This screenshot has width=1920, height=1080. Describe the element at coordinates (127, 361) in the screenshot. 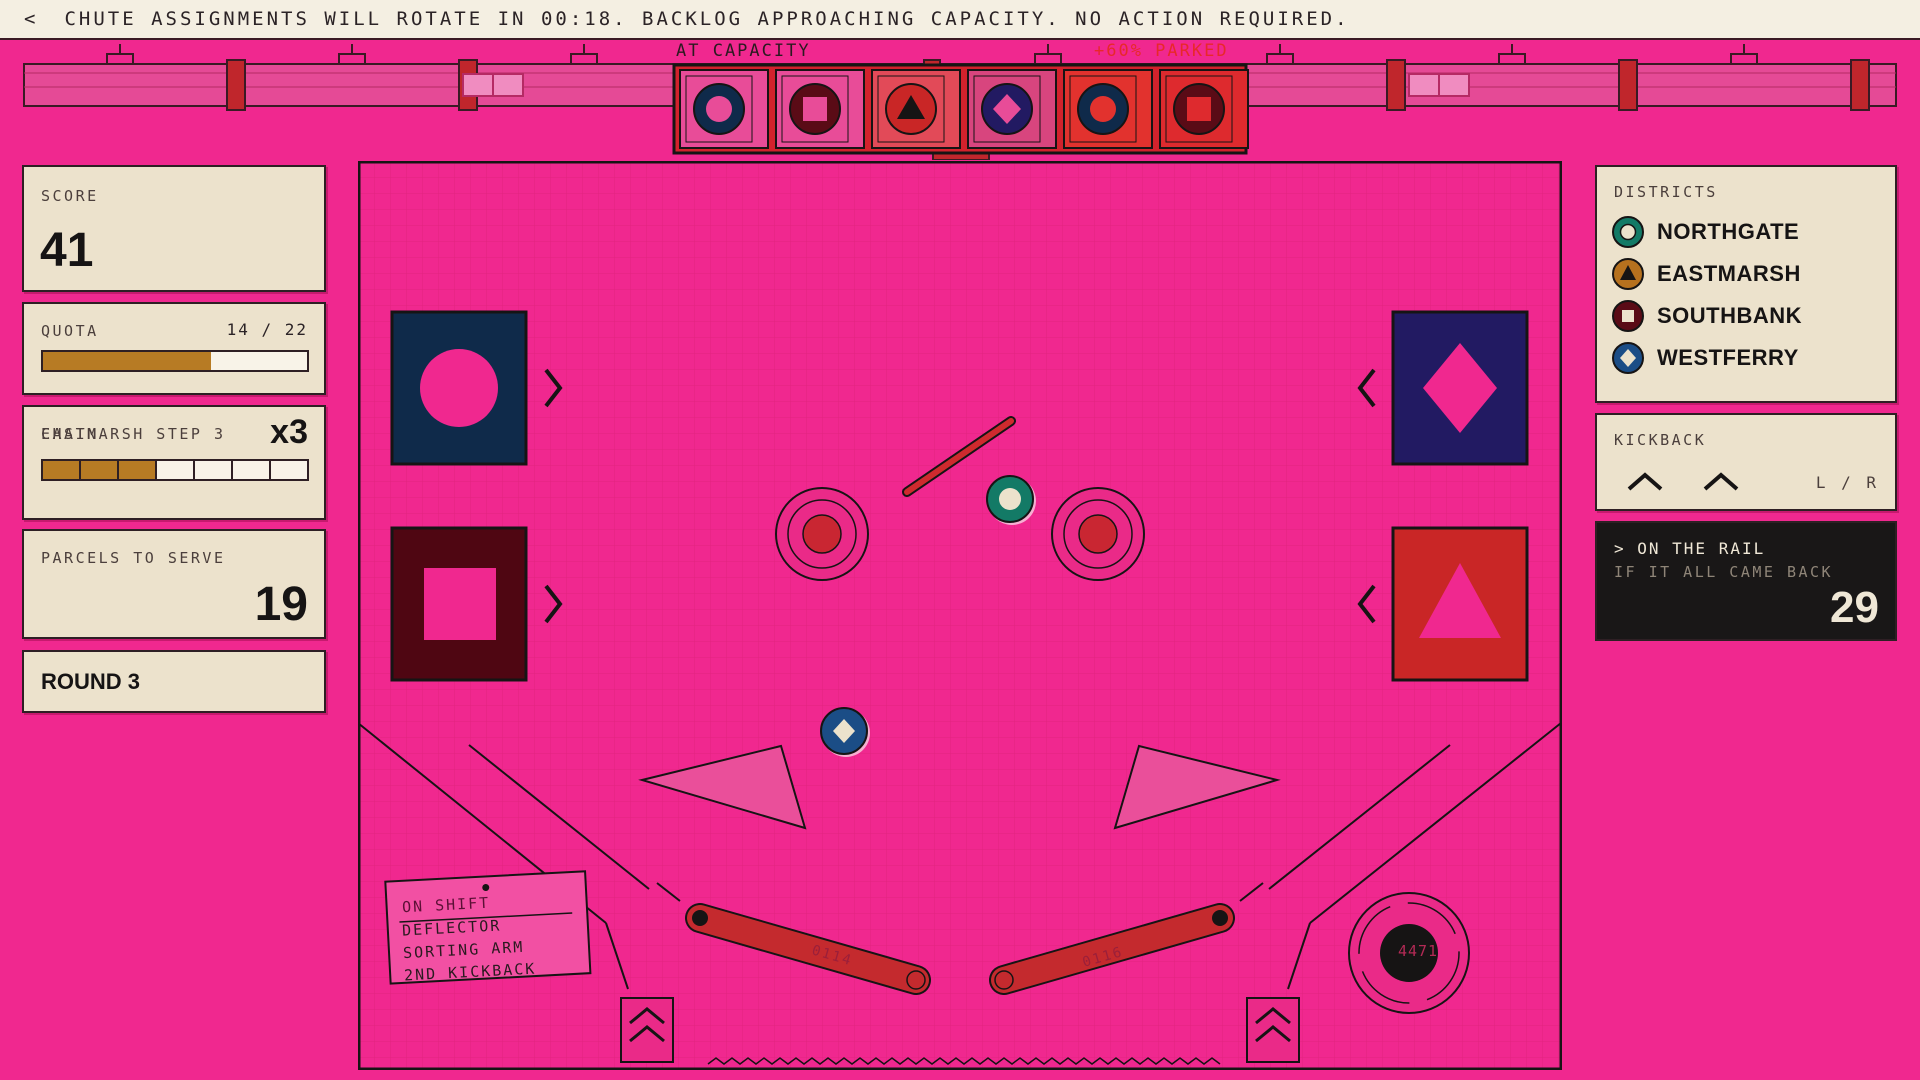

I see `quota-progress-fill` at that location.